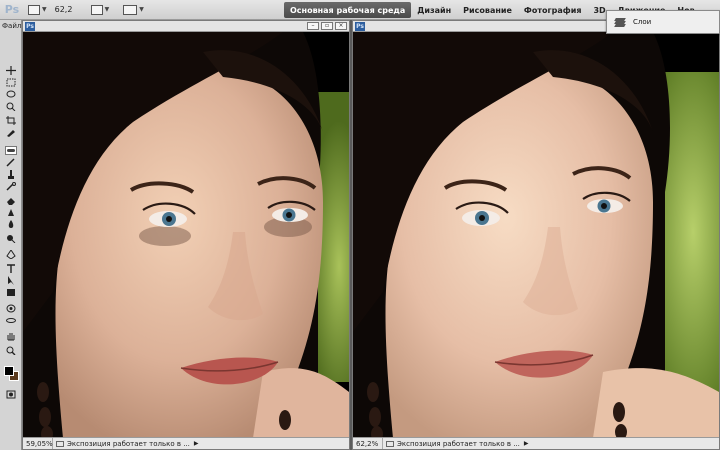  Describe the element at coordinates (11, 320) in the screenshot. I see `3d-orbit-tool-icon` at that location.